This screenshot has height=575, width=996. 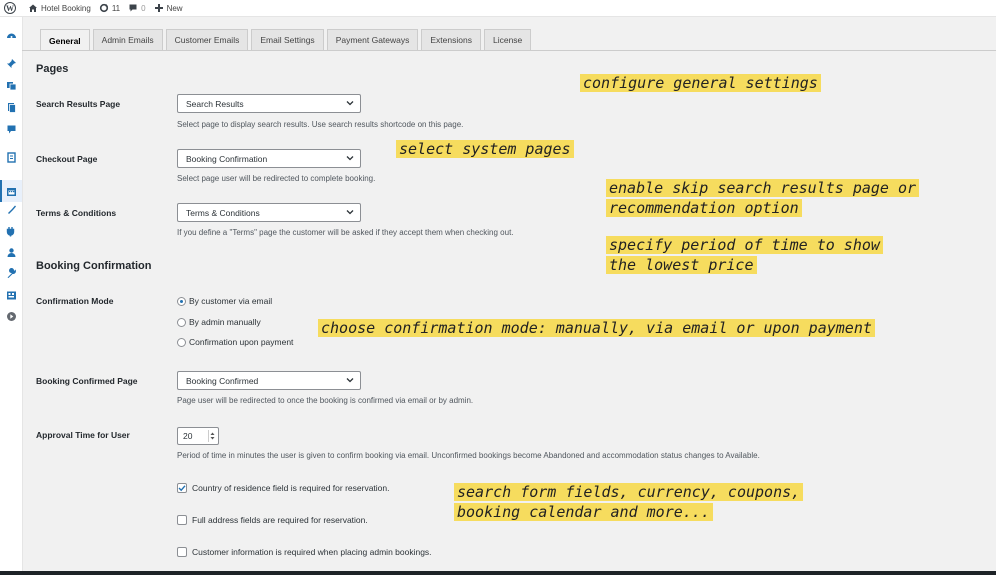 What do you see at coordinates (174, 8) in the screenshot?
I see `new-label: New` at bounding box center [174, 8].